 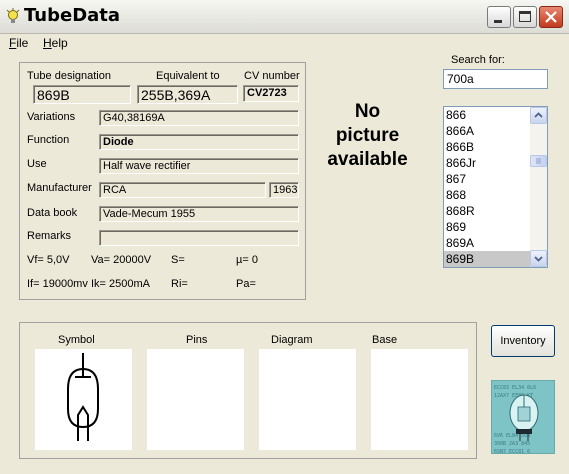 I want to click on svg-text: 300B 2A3 845, so click(x=512, y=444).